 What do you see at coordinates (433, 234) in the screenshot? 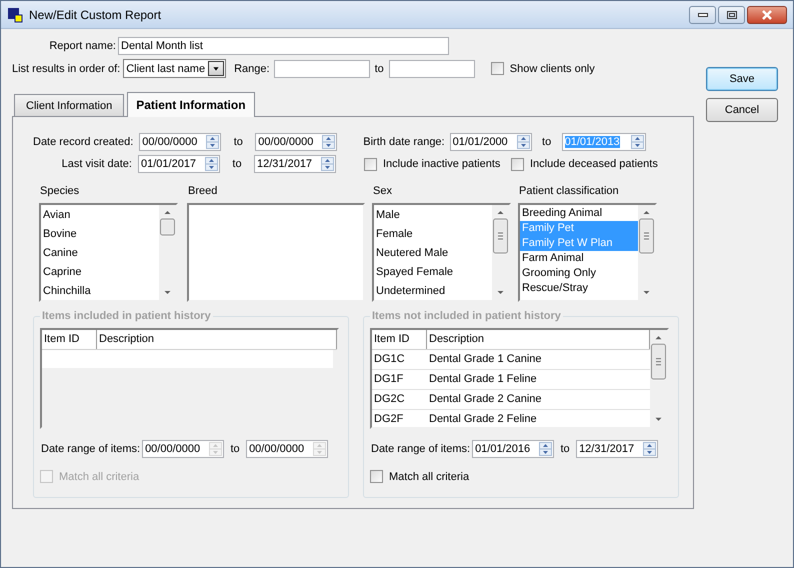
I see `list-item: Female` at bounding box center [433, 234].